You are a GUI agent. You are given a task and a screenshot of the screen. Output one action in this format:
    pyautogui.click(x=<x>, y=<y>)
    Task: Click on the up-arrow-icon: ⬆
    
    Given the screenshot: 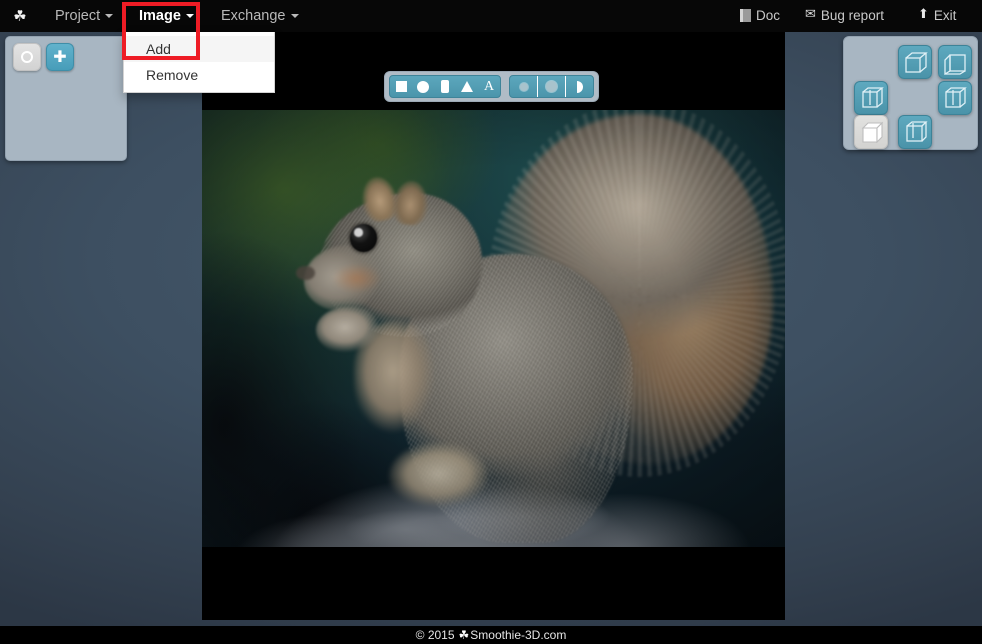 What is the action you would take?
    pyautogui.click(x=923, y=15)
    